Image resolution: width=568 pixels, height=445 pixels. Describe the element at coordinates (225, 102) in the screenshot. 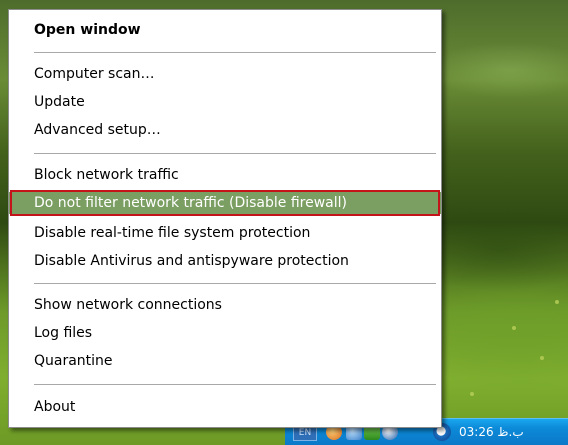

I see `menu-item-update: Update` at that location.